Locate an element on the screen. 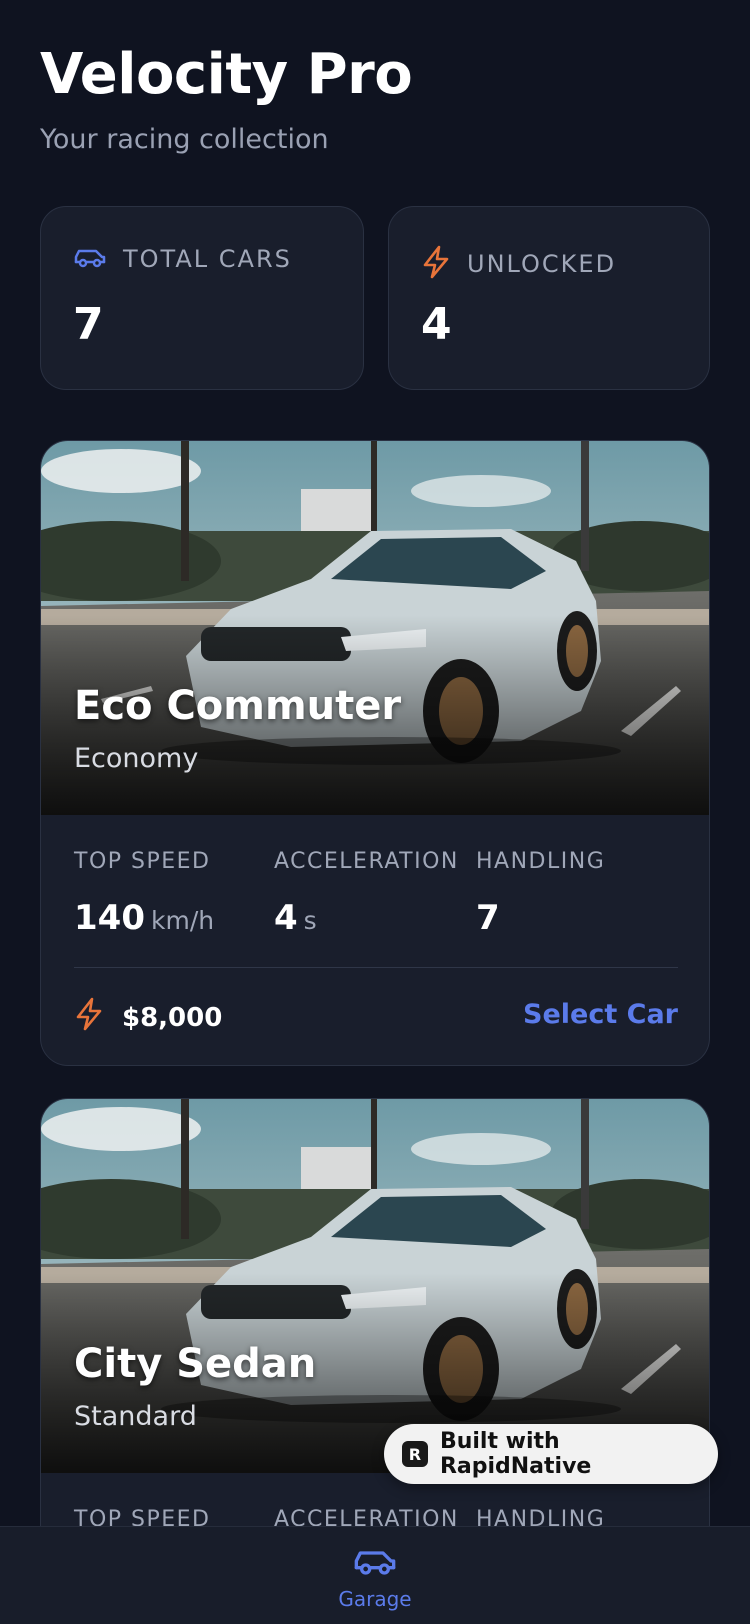 This screenshot has height=1624, width=750. total-cars-label: TOTAL CARS is located at coordinates (207, 259).